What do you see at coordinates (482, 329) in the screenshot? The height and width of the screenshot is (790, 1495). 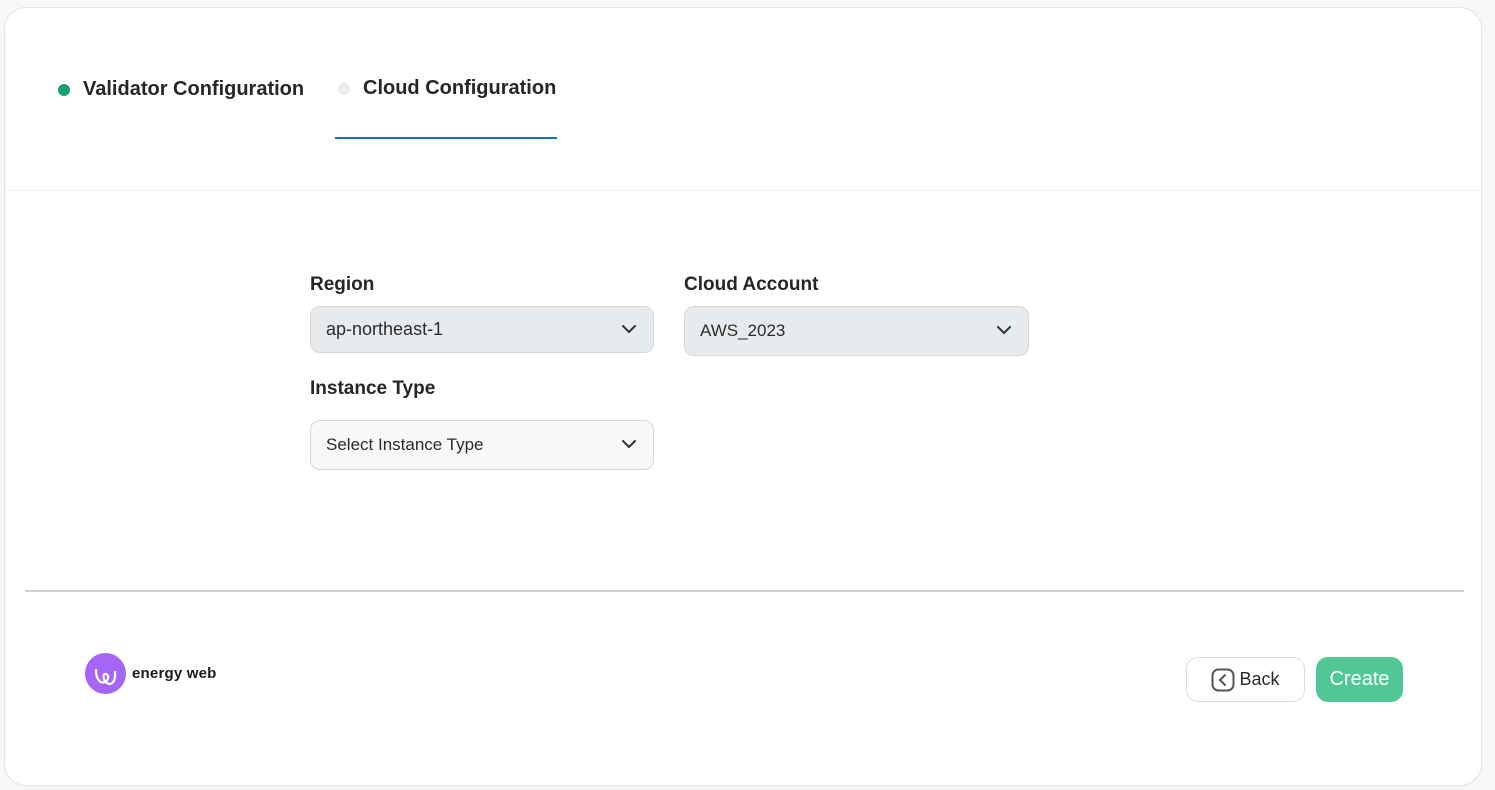 I see `region-select: ap-northeast-1` at bounding box center [482, 329].